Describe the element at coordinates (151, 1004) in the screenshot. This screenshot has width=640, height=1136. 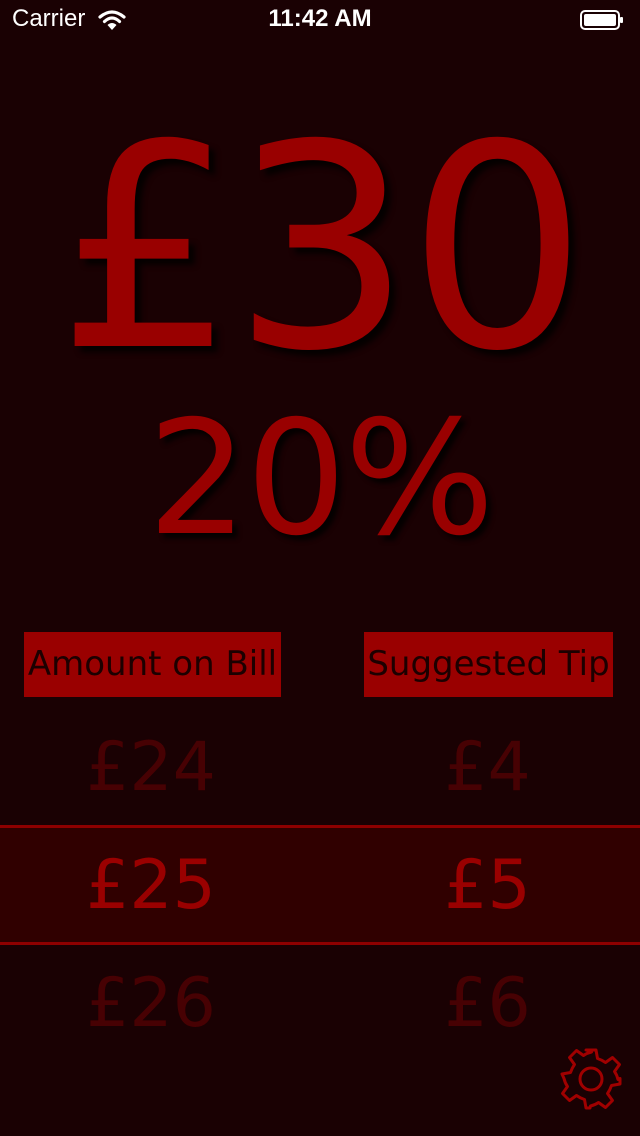
I see `bill-value: £26` at that location.